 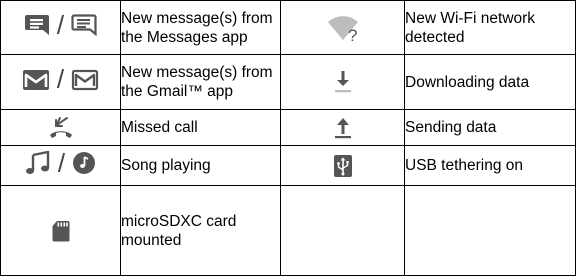 What do you see at coordinates (200, 27) in the screenshot?
I see `legend-description: New message(s) from the Messages app` at bounding box center [200, 27].